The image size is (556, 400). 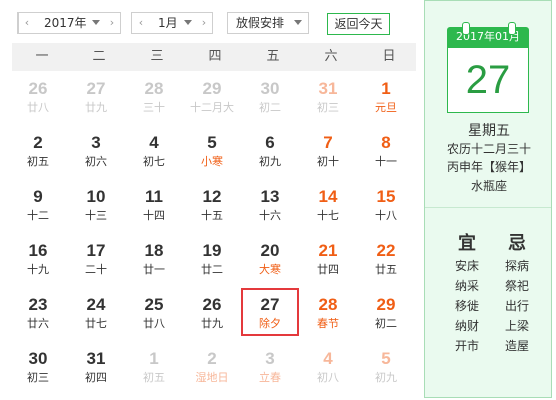 I want to click on day-cell: 13 十六, so click(x=270, y=204).